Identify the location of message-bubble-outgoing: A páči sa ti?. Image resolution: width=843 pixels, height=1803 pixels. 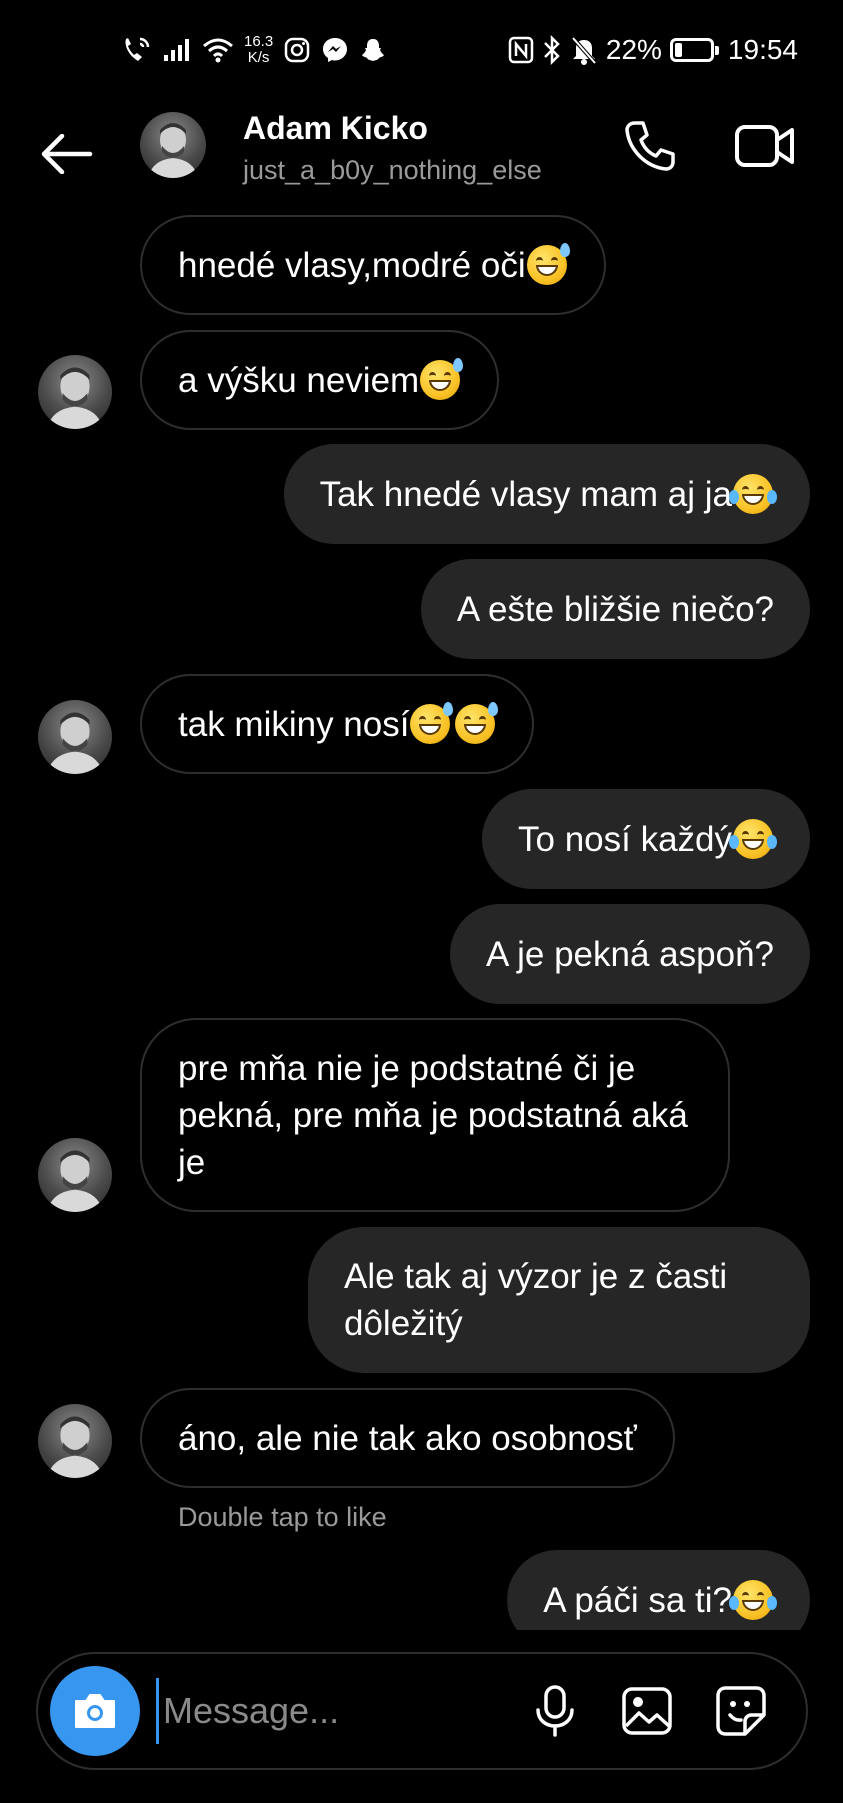
(658, 1590).